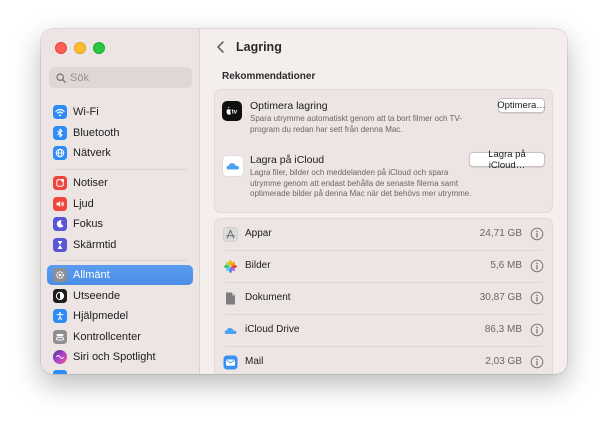 The height and width of the screenshot is (428, 608). Describe the element at coordinates (233, 166) in the screenshot. I see `icloud-icon` at that location.